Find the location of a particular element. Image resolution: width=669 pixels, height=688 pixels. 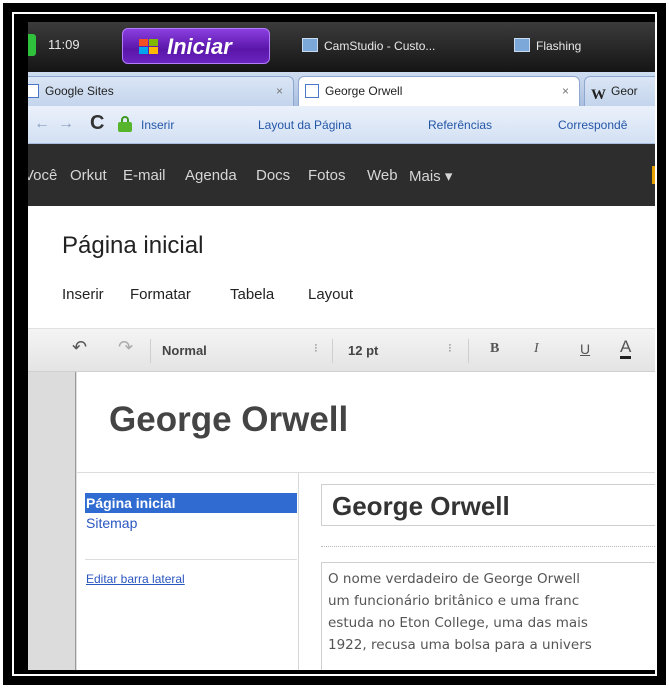

body-text-line: estuda no Eton College, uma das mais is located at coordinates (458, 623).